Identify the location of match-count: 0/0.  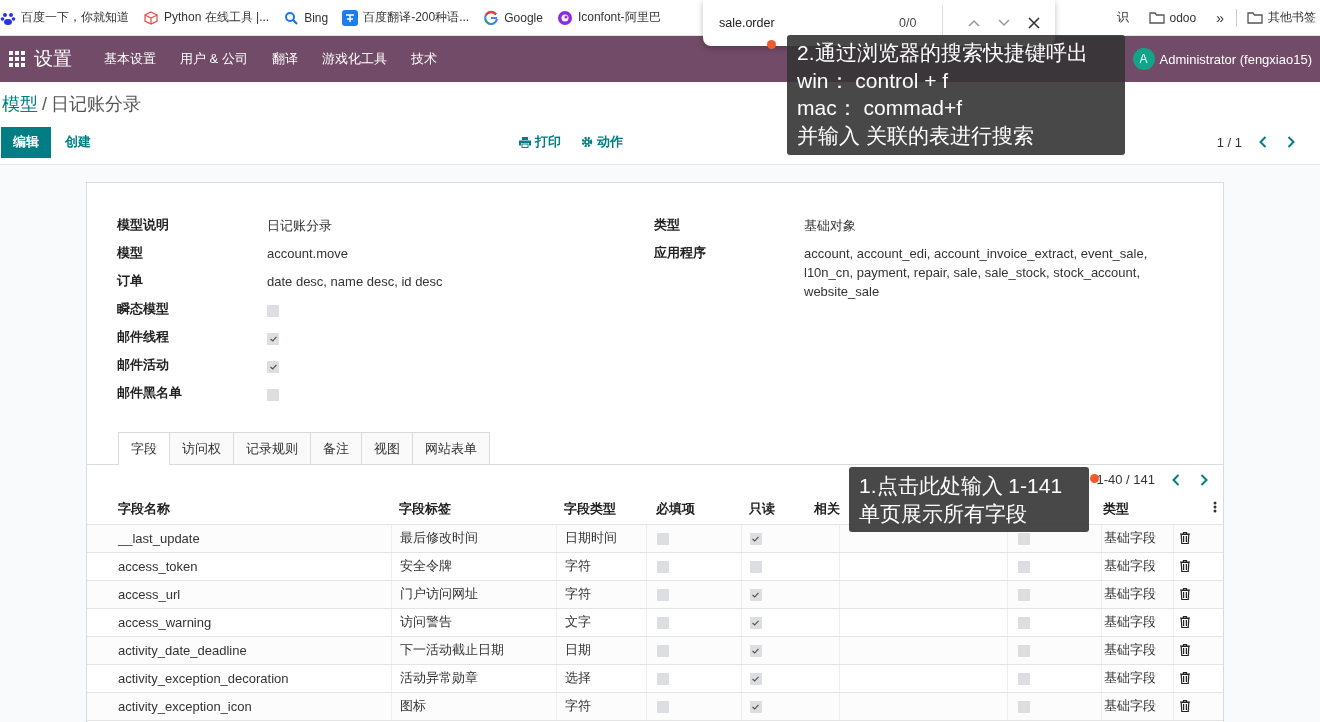
(908, 23).